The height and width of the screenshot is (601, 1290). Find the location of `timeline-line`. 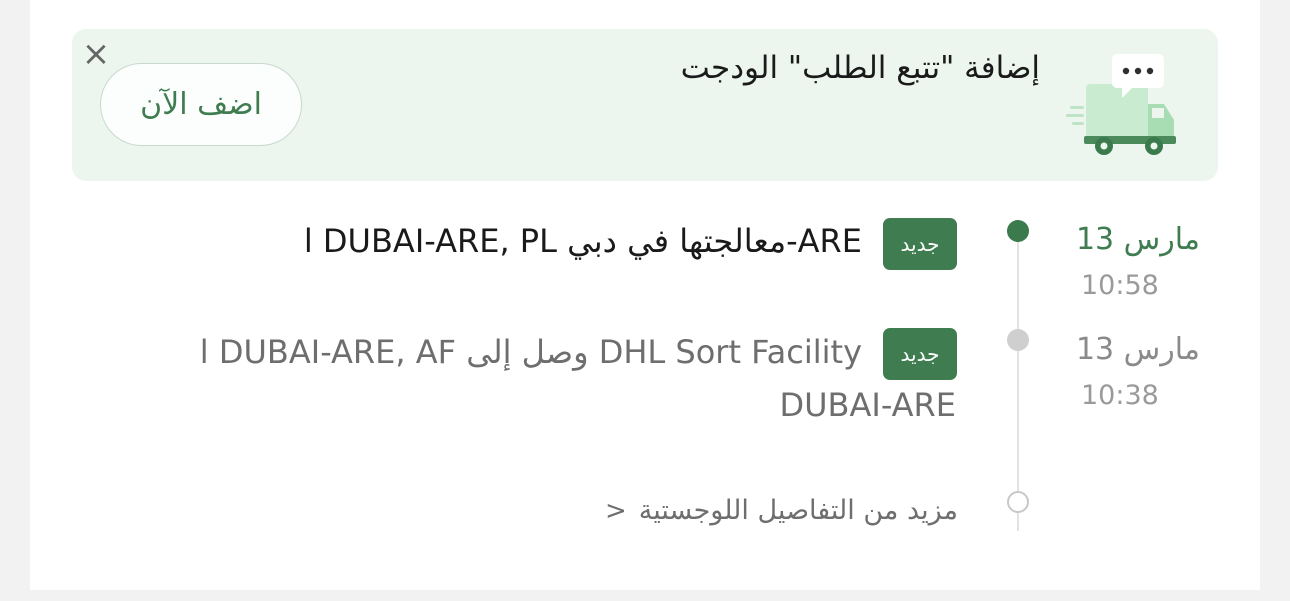

timeline-line is located at coordinates (1018, 381).